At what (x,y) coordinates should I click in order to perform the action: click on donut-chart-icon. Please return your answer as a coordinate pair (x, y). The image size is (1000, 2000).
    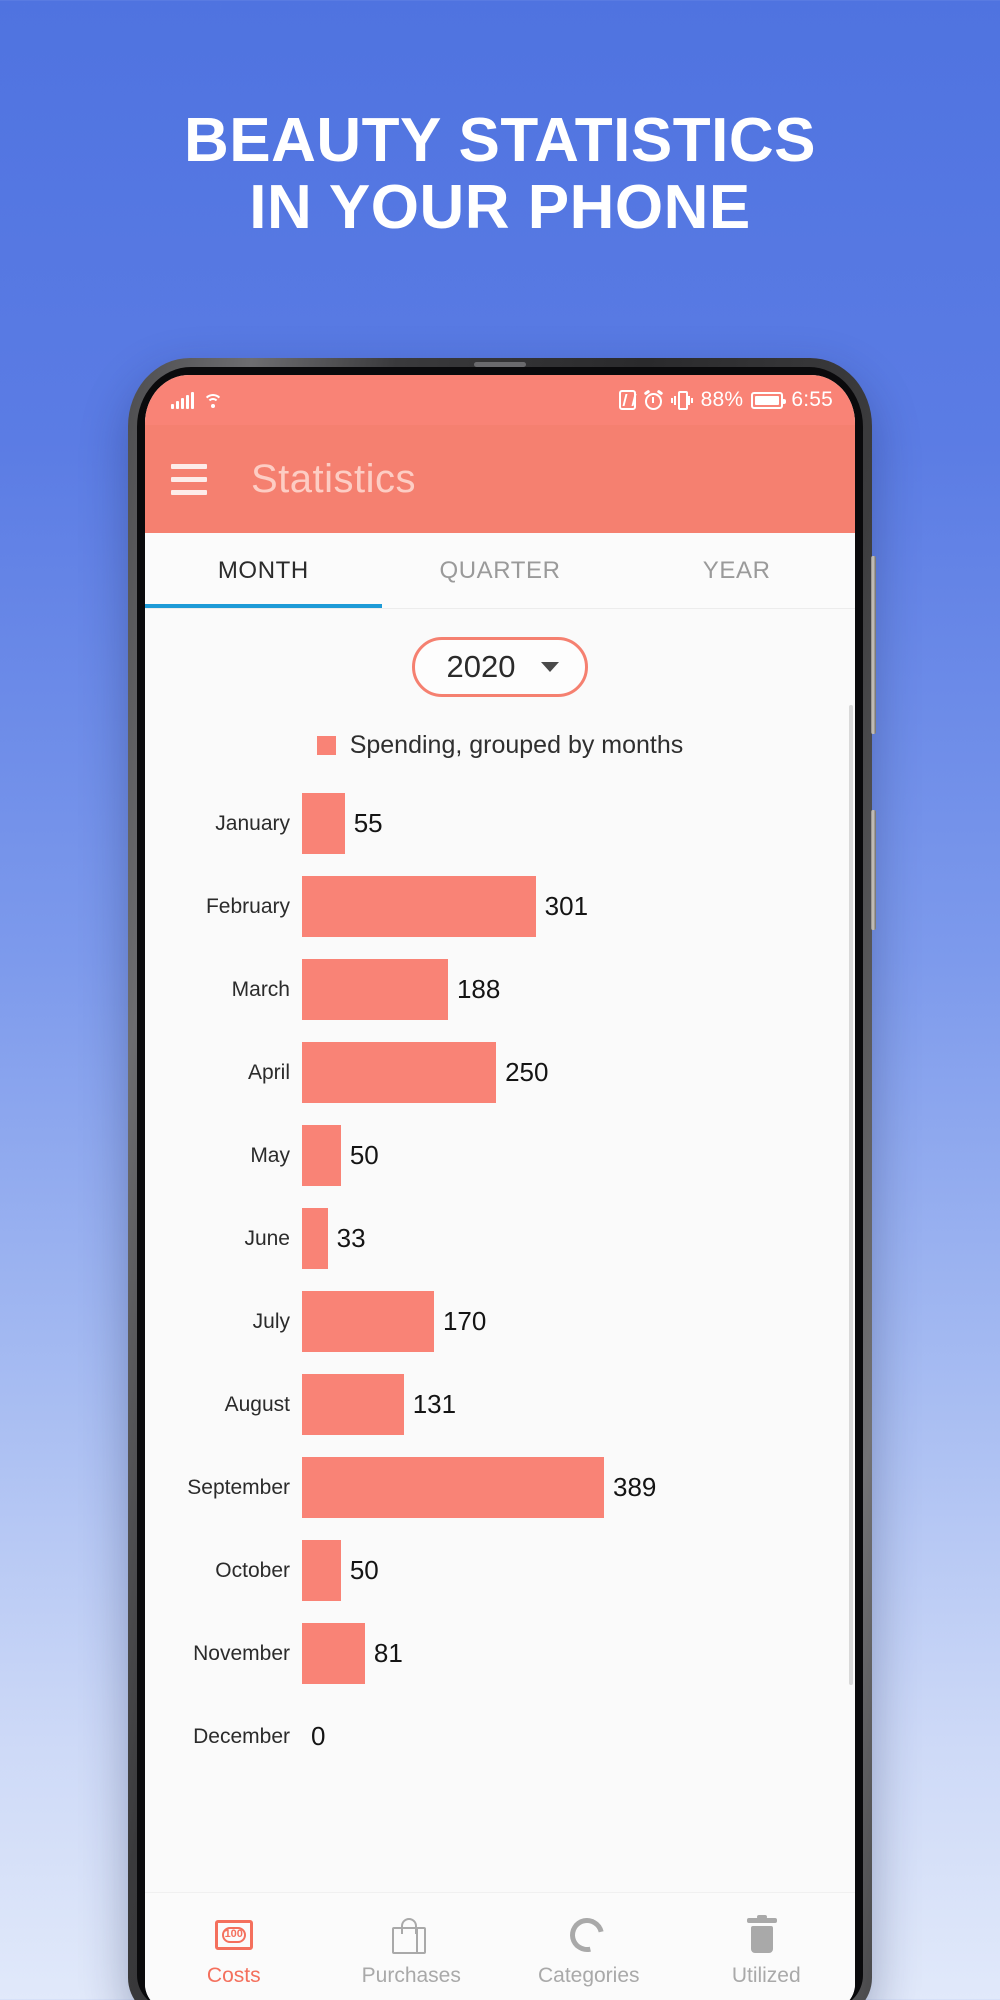
    Looking at the image, I should click on (587, 1934).